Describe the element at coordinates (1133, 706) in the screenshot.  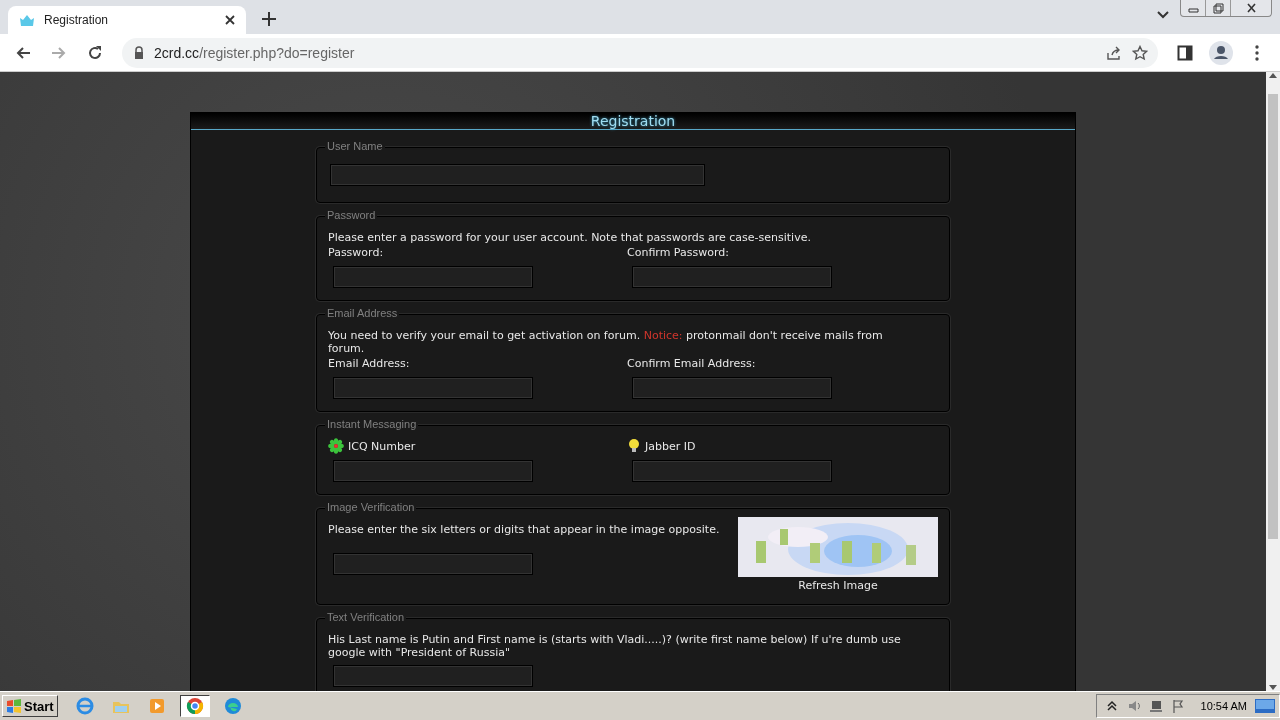
I see `speaker-icon` at that location.